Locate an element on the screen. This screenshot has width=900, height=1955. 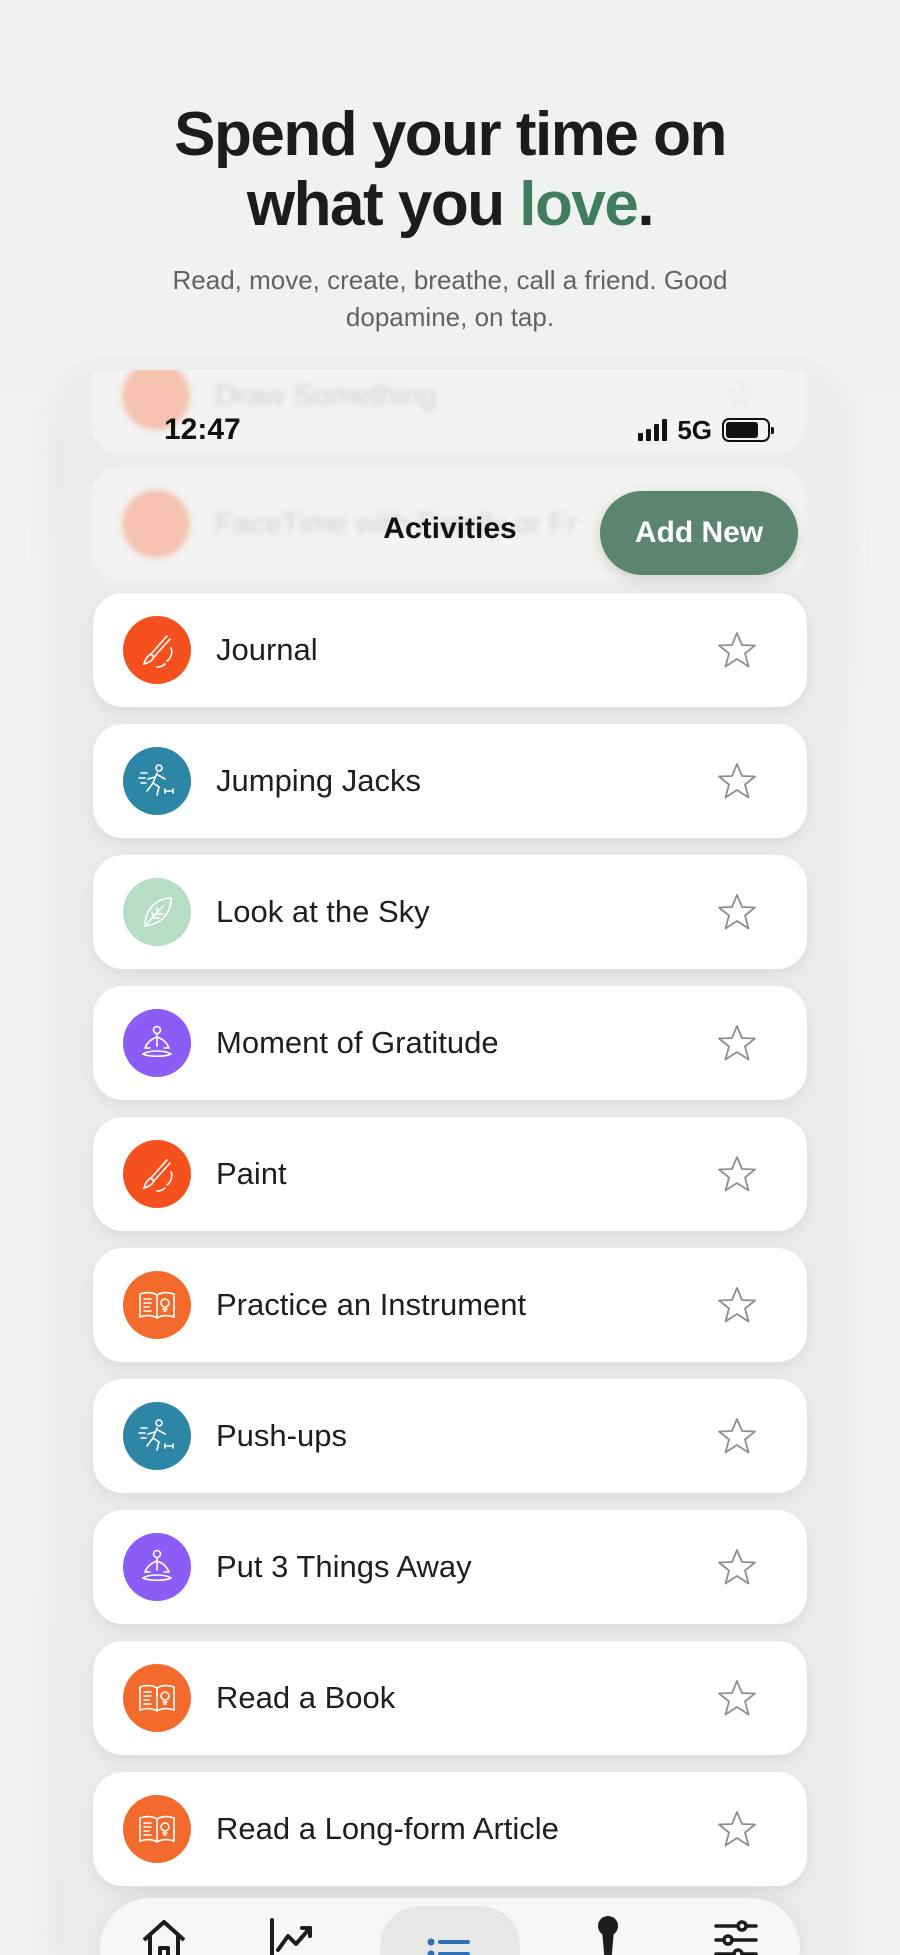
headline-accent-word: love is located at coordinates (579, 204).